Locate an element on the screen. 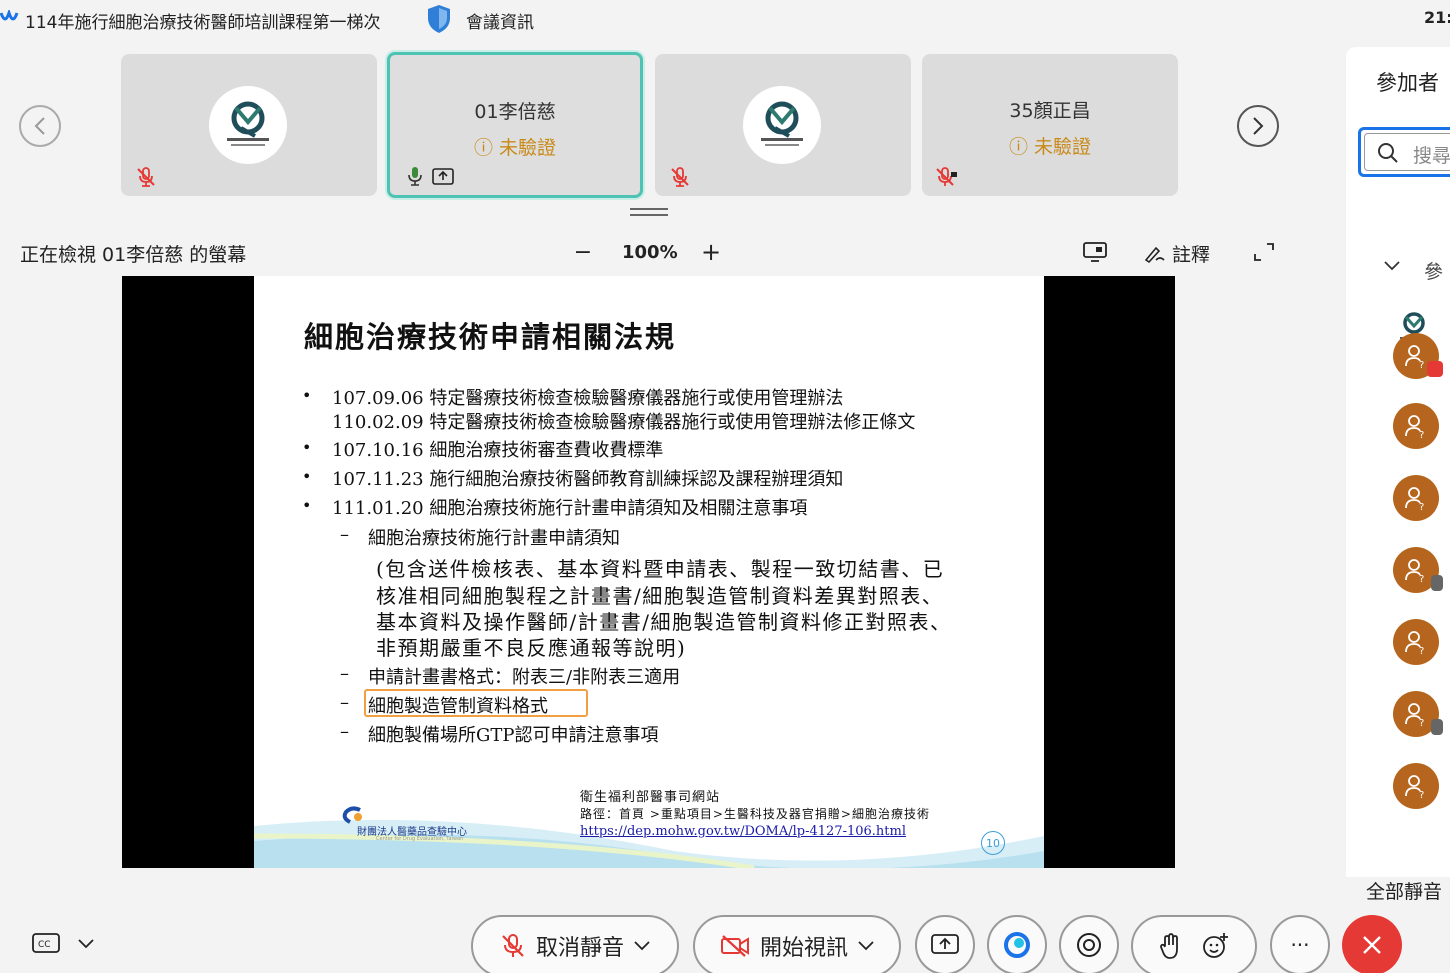 Image resolution: width=1450 pixels, height=973 pixels. search-icon is located at coordinates (1388, 153).